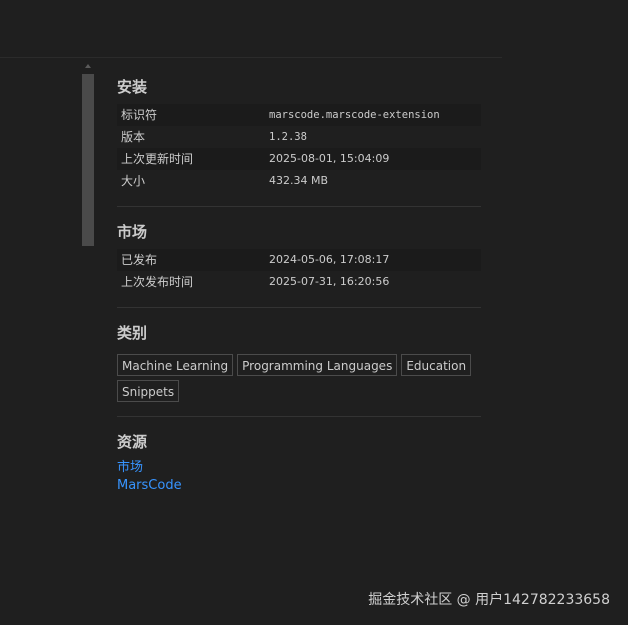  I want to click on published-value: 2024-05-06, 17:08:17, so click(329, 259).